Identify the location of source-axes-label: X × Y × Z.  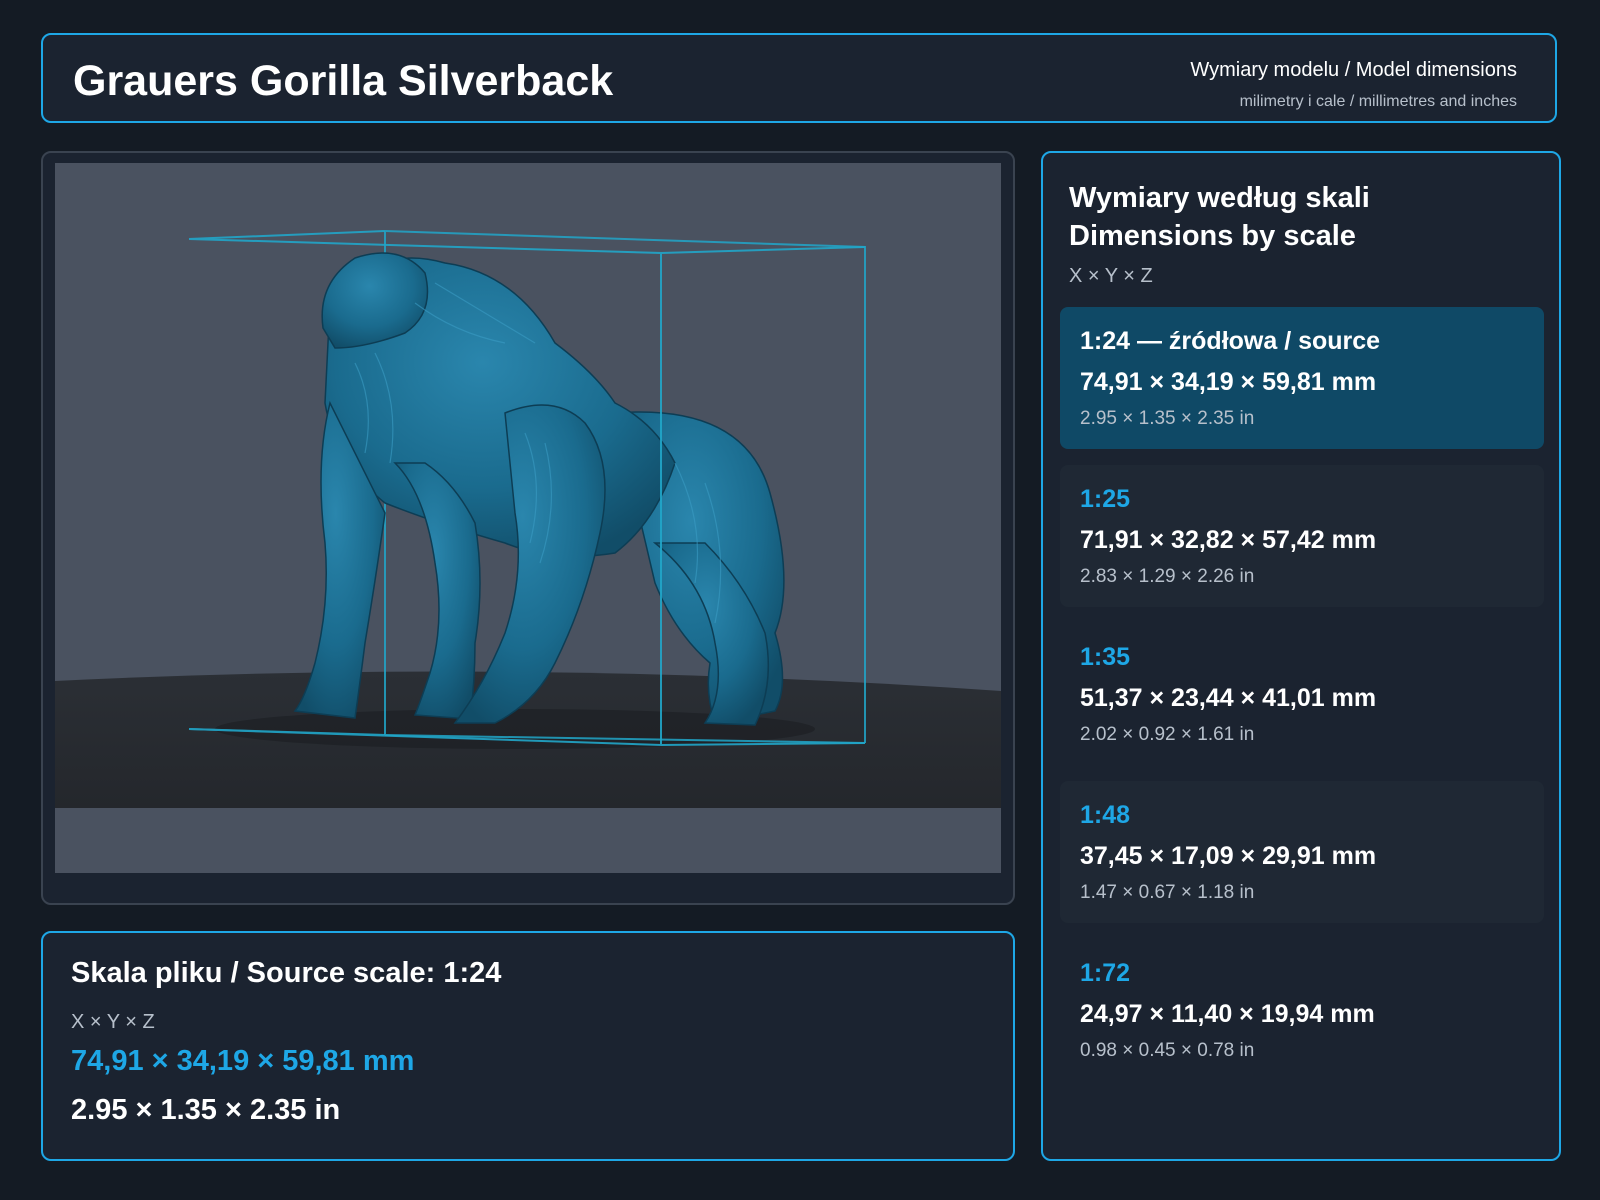
(113, 1022).